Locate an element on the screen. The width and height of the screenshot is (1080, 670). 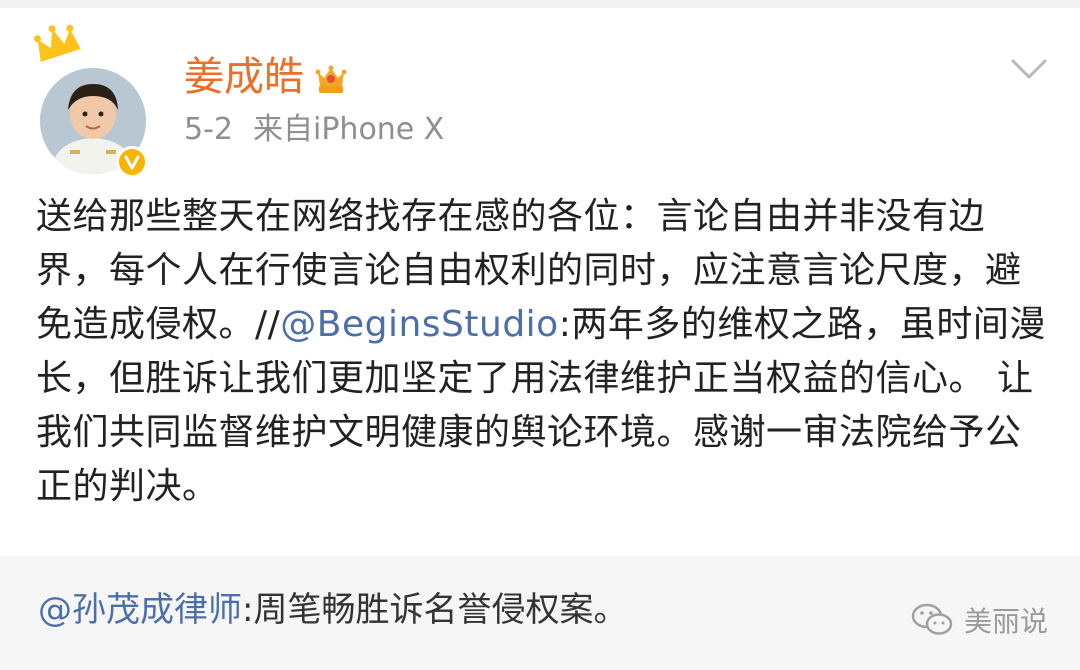
top-divider is located at coordinates (540, 4).